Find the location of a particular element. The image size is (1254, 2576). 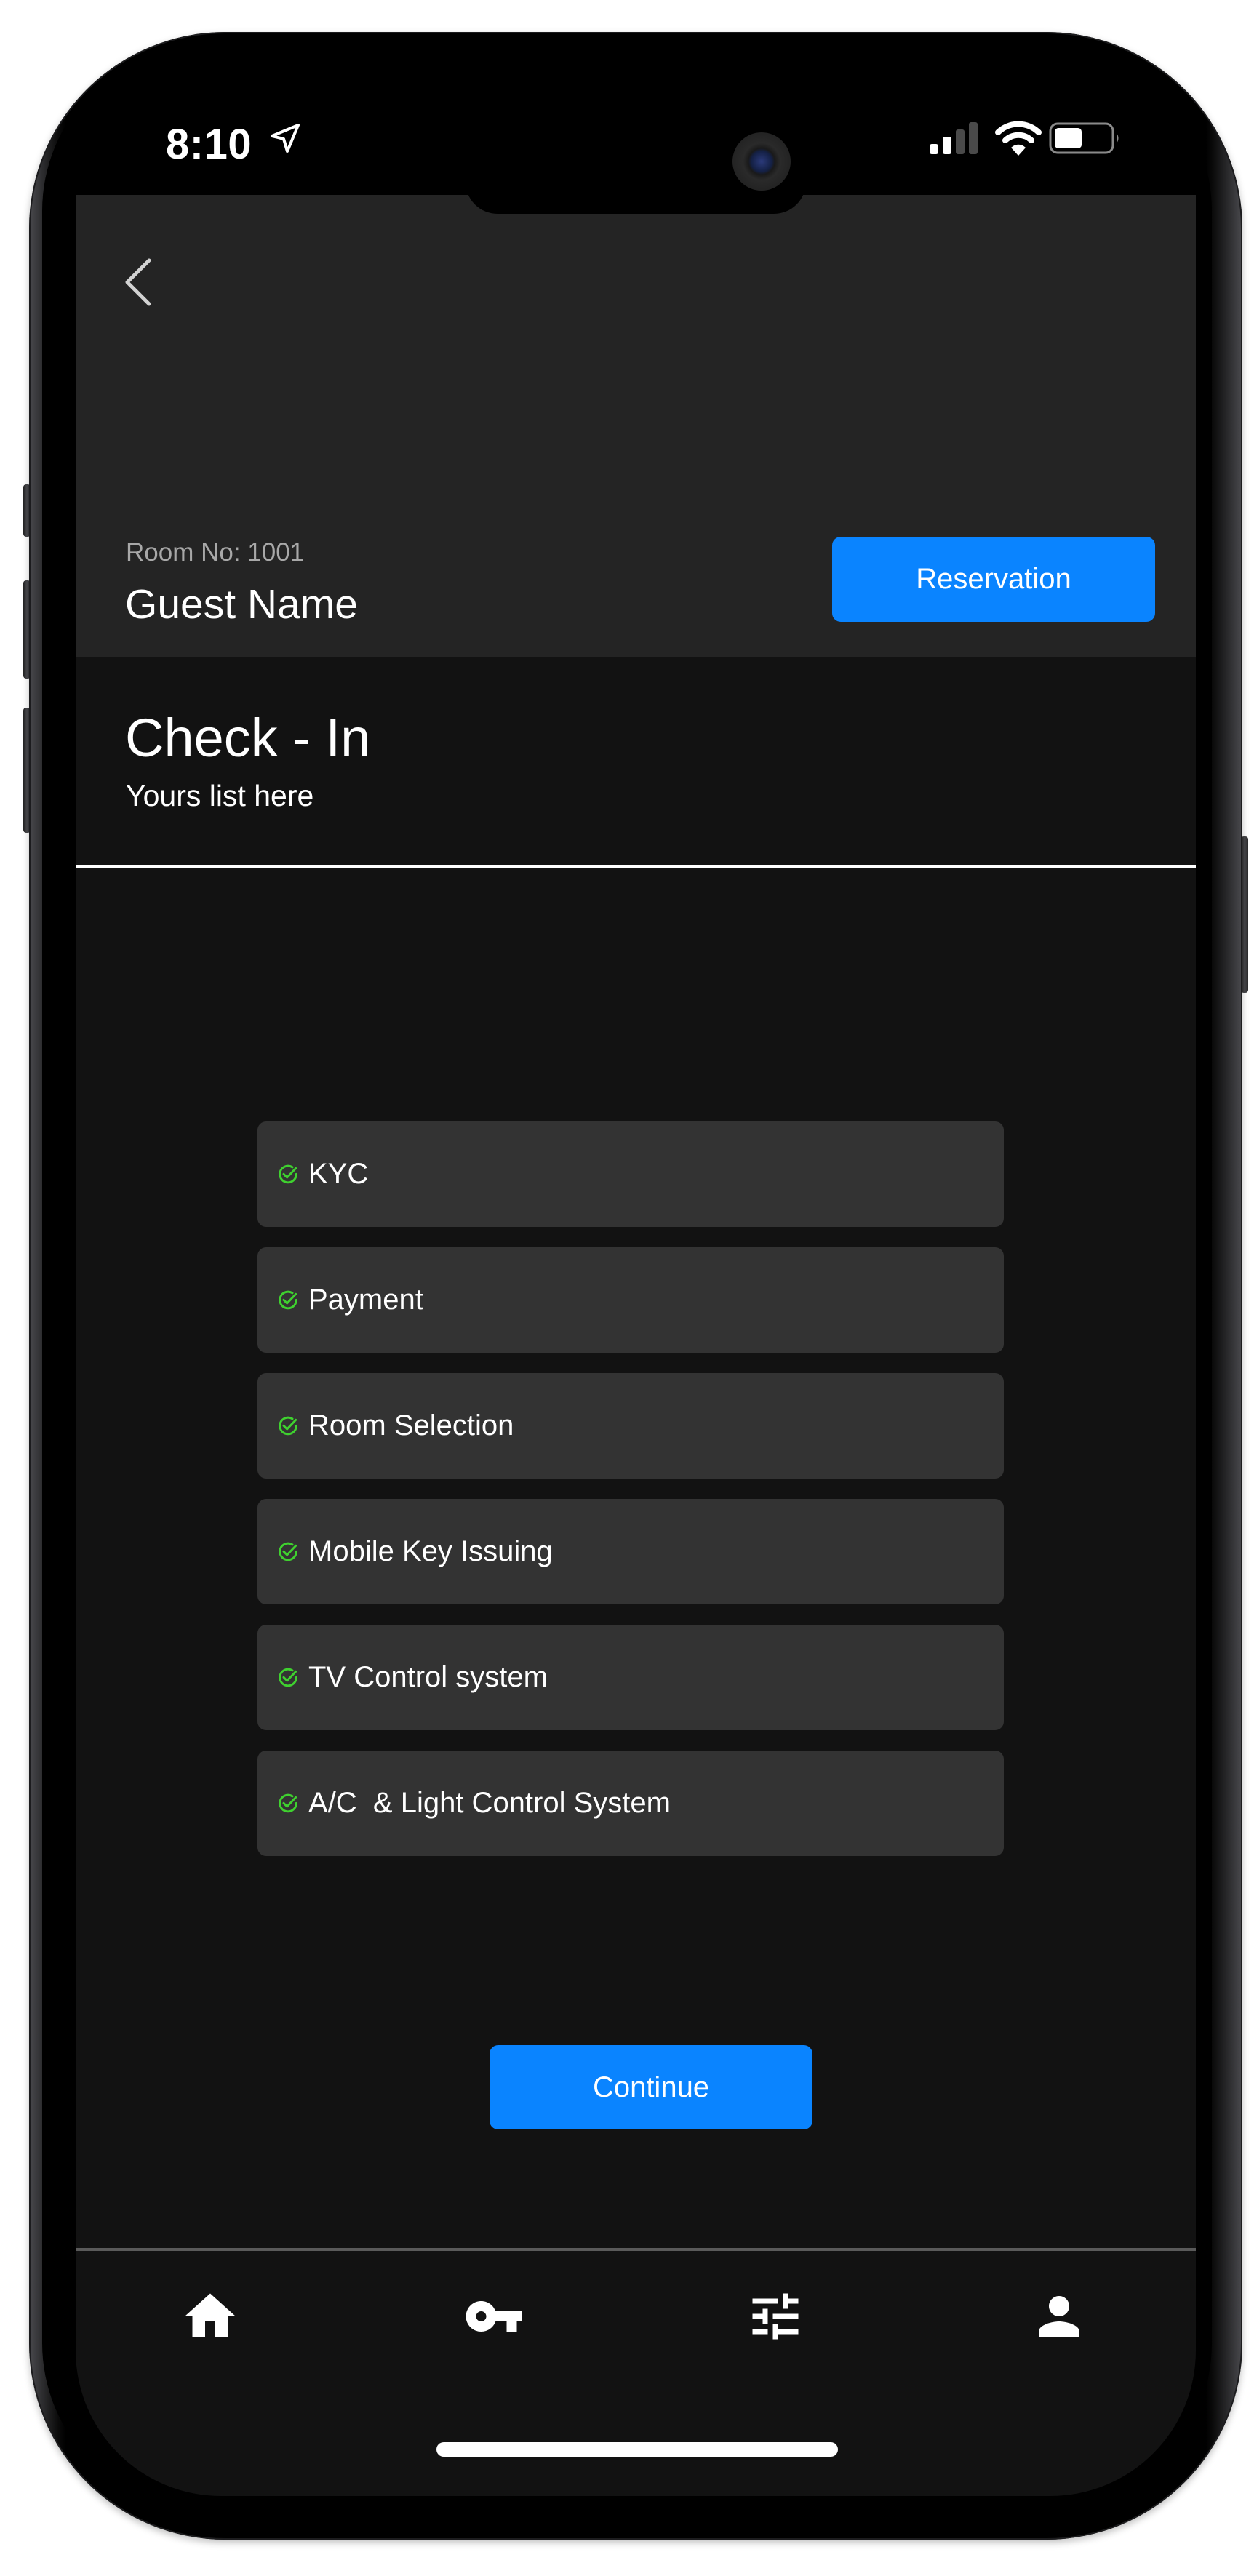

checklist-item-payment: Payment is located at coordinates (630, 1300).